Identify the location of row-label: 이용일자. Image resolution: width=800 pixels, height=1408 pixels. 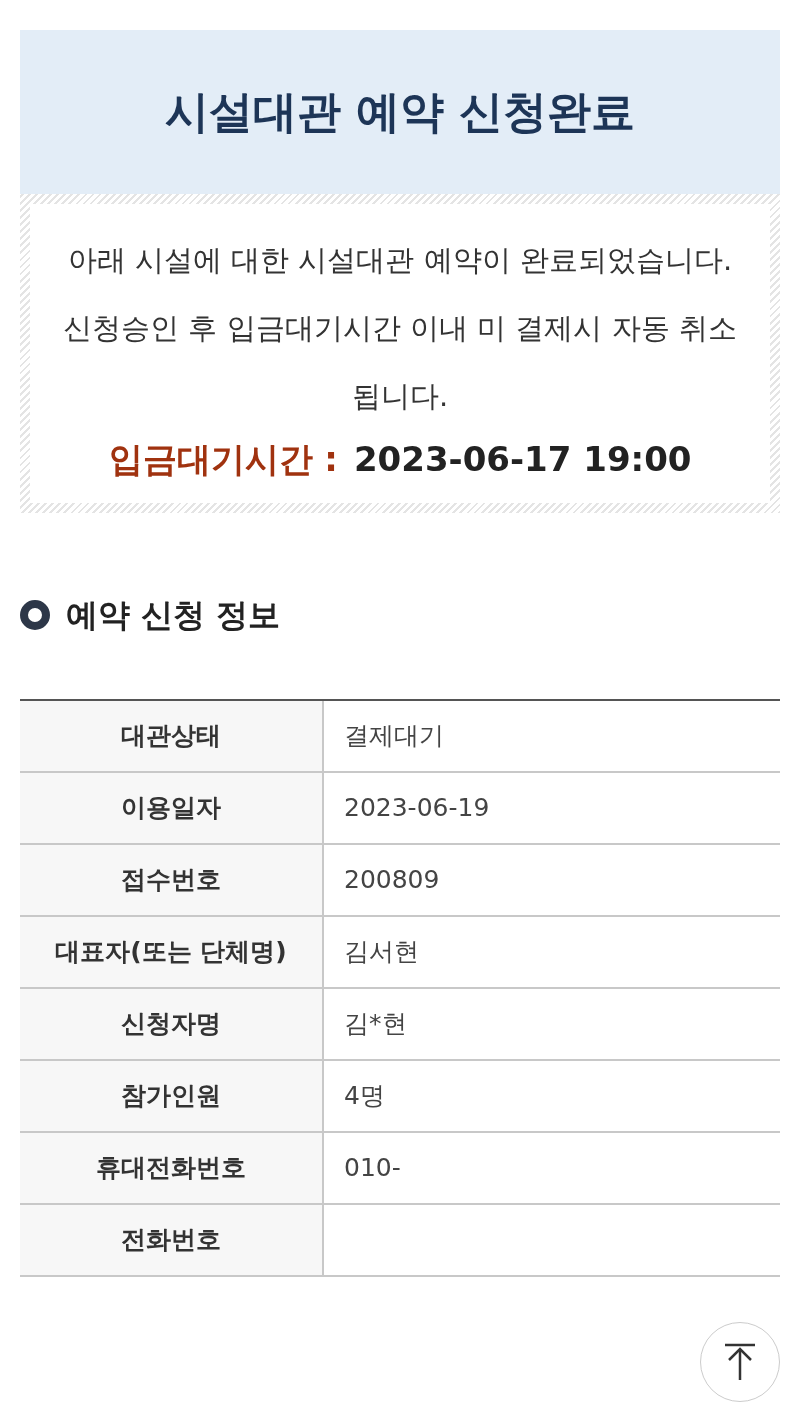
(172, 808).